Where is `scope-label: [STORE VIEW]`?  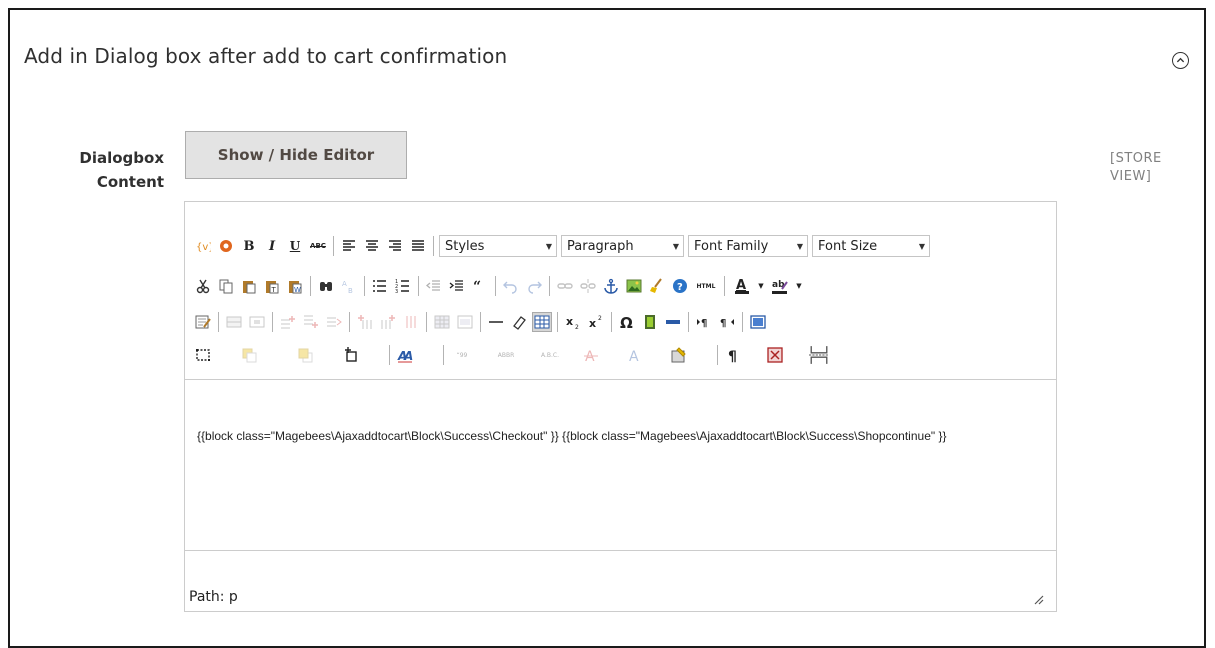 scope-label: [STORE VIEW] is located at coordinates (1136, 168).